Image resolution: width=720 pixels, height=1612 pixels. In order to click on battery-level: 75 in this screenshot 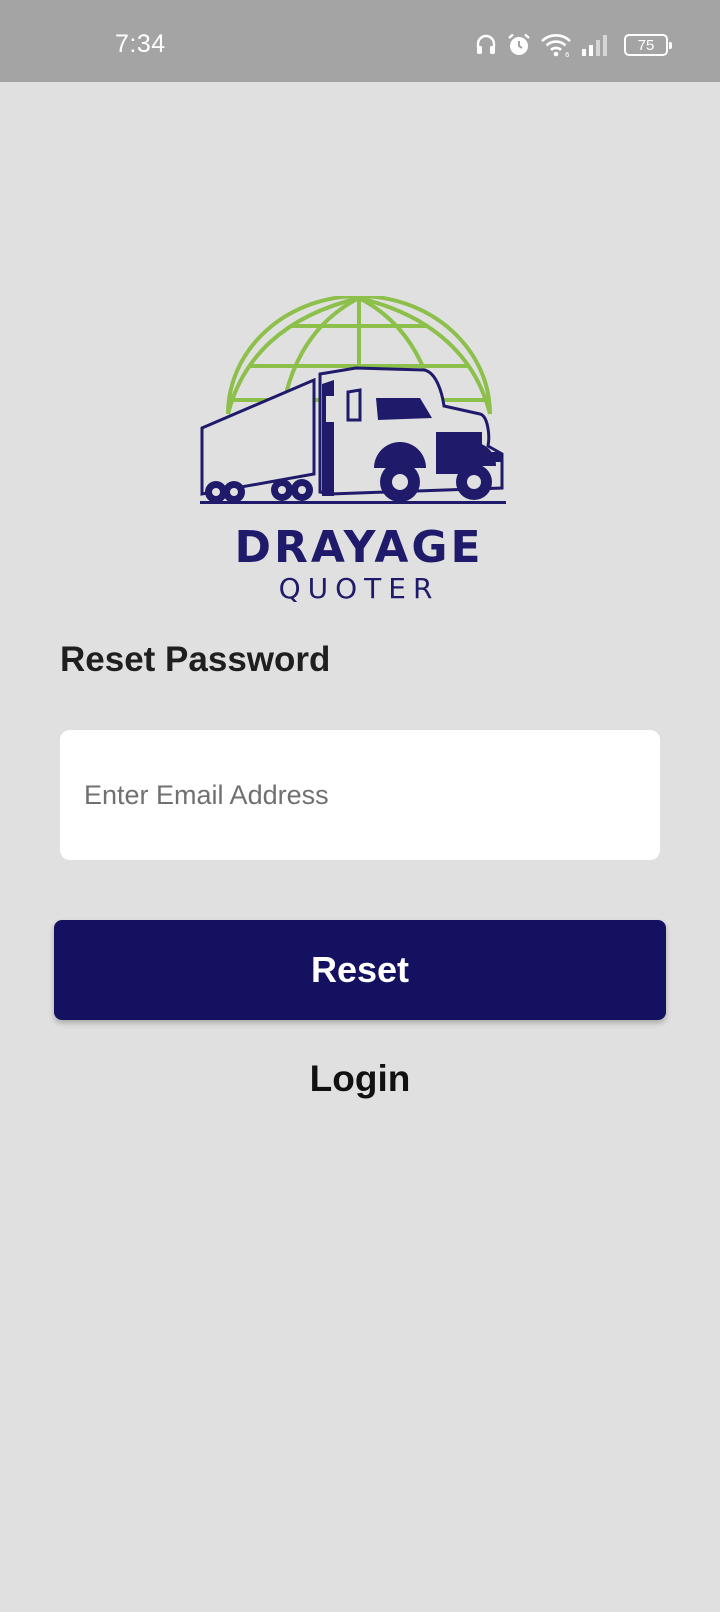, I will do `click(646, 45)`.